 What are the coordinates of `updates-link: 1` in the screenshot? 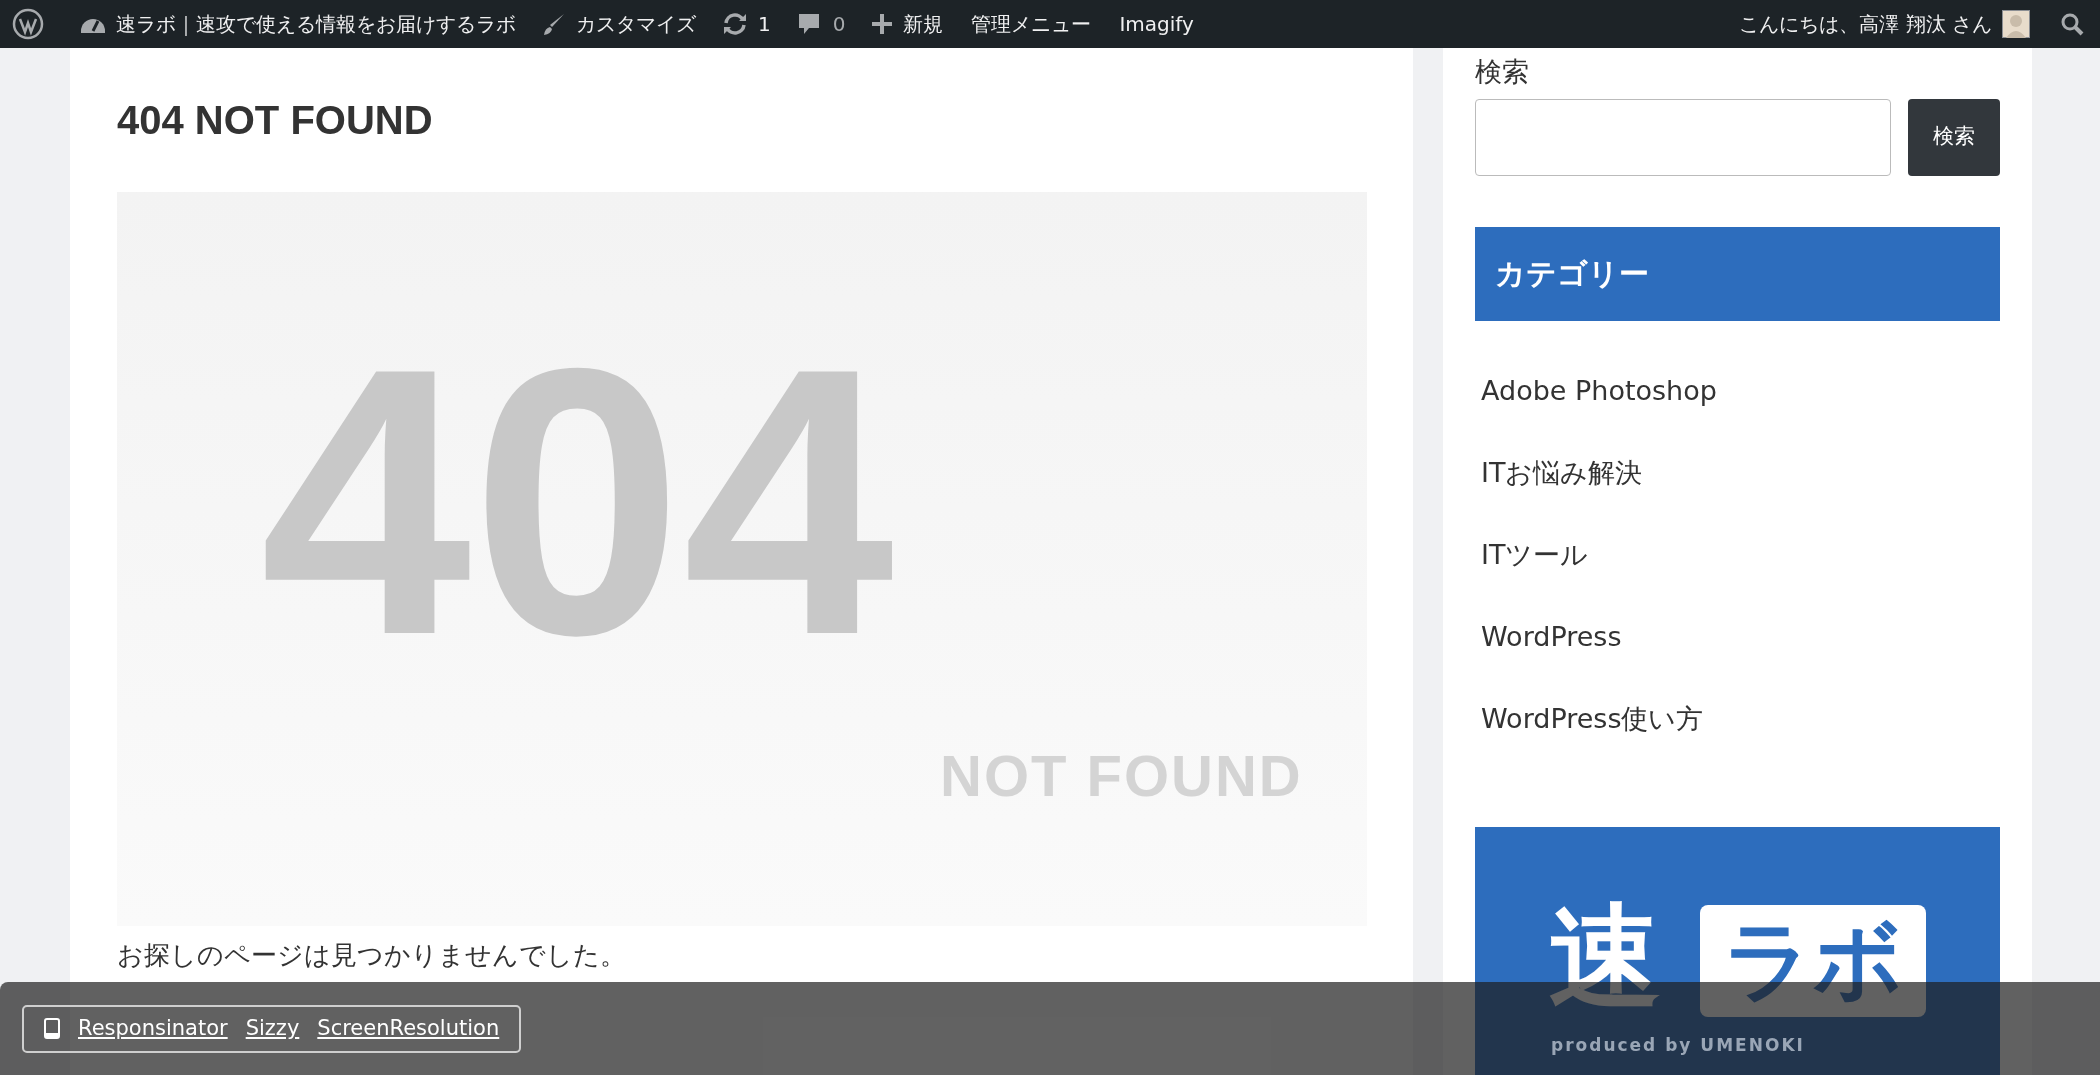 It's located at (746, 24).